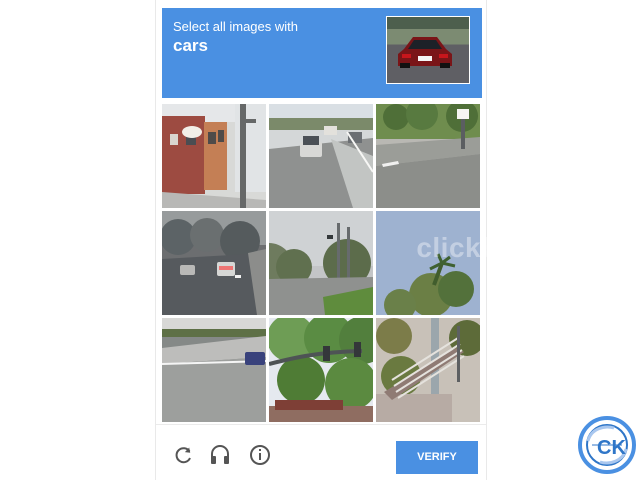  I want to click on headphones-icon, so click(220, 455).